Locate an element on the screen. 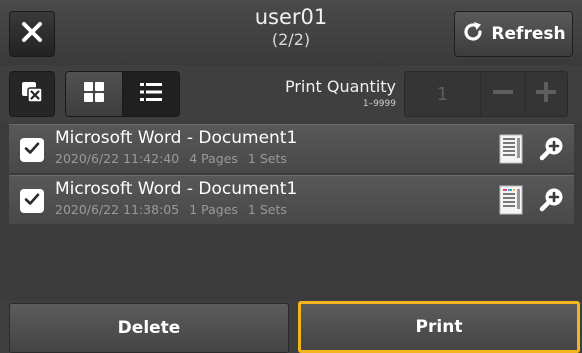 This screenshot has height=353, width=582. list-view-button is located at coordinates (150, 94).